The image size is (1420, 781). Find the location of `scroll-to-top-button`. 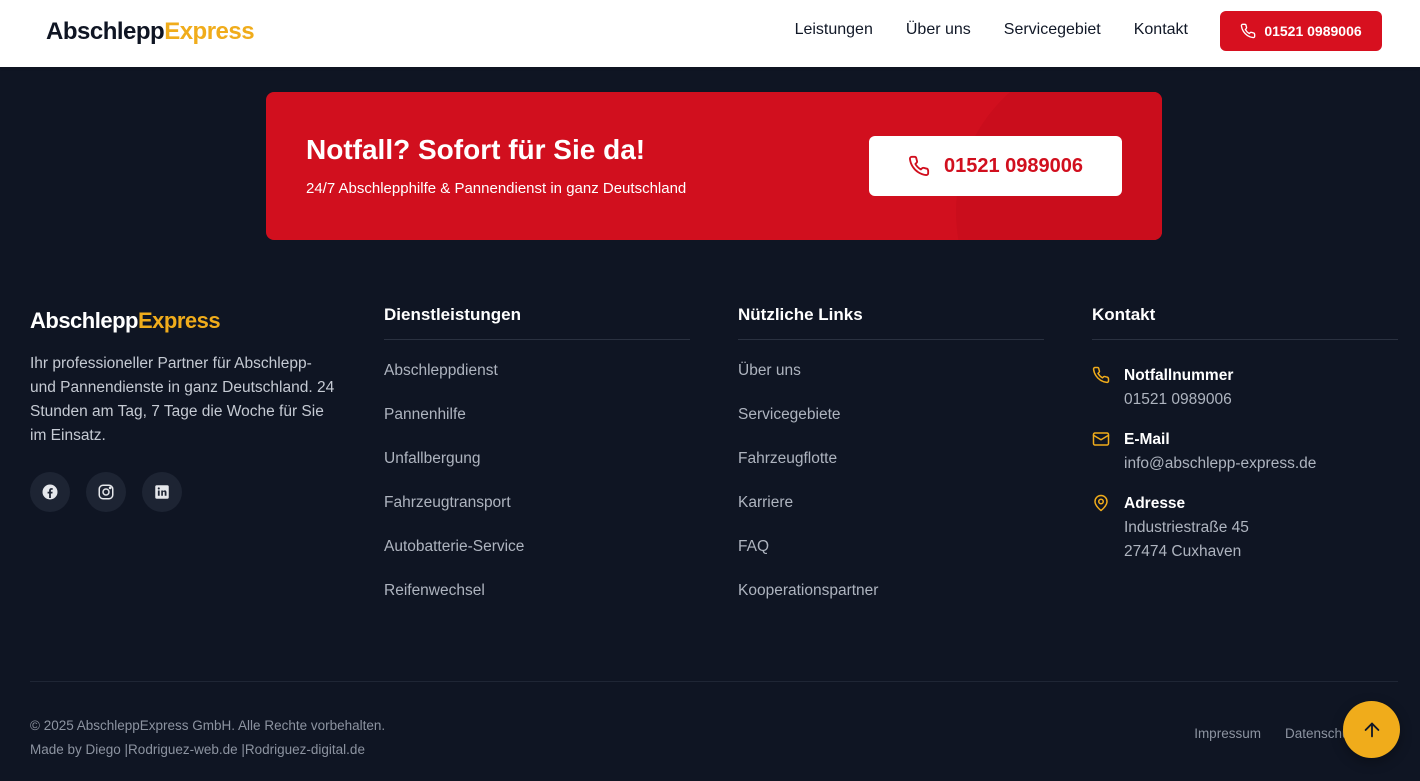

scroll-to-top-button is located at coordinates (1371, 729).